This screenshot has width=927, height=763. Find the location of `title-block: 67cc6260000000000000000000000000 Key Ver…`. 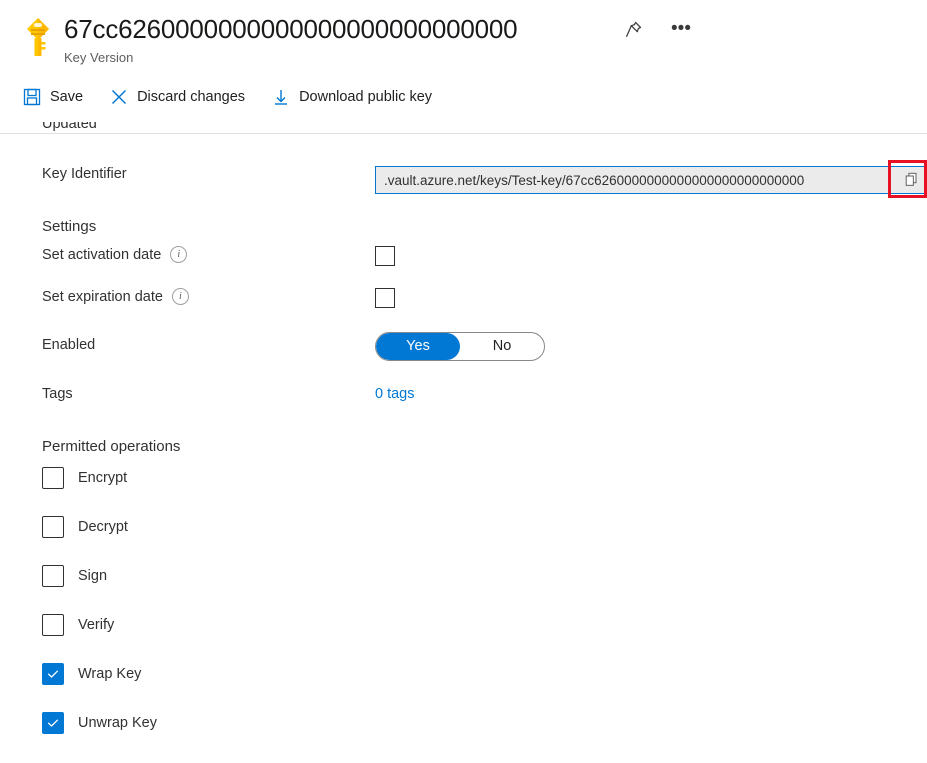

title-block: 67cc6260000000000000000000000000 Key Ver… is located at coordinates (495, 40).